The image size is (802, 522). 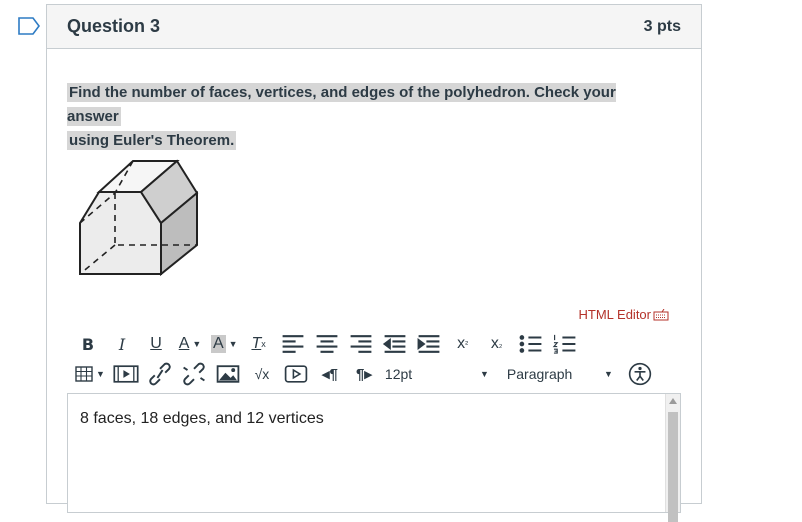 I want to click on italic-icon: I, so click(x=122, y=344).